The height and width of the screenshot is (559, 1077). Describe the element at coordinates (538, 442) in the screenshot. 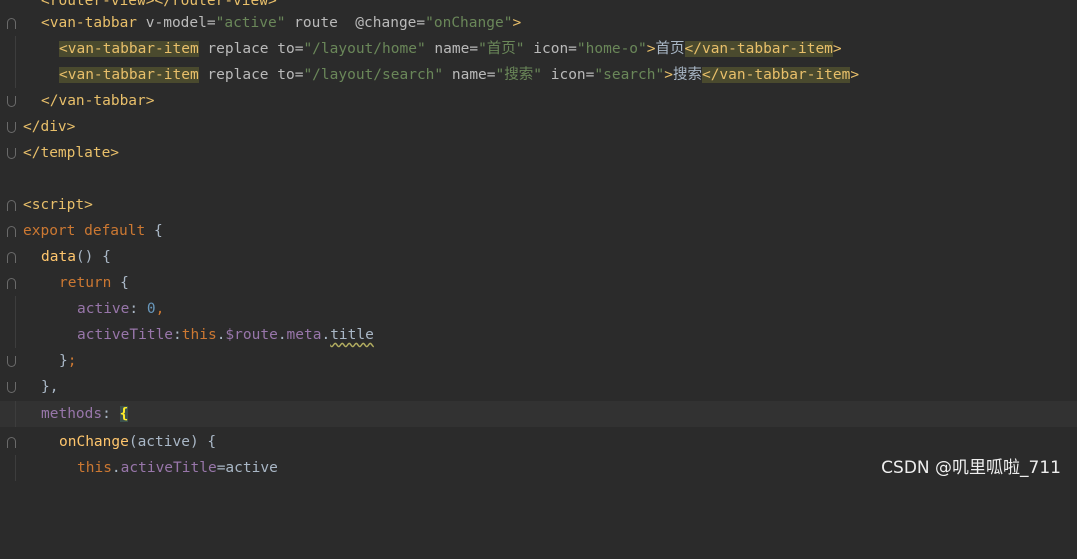

I see `code-line-onchange-fn: onChange(active) {` at that location.